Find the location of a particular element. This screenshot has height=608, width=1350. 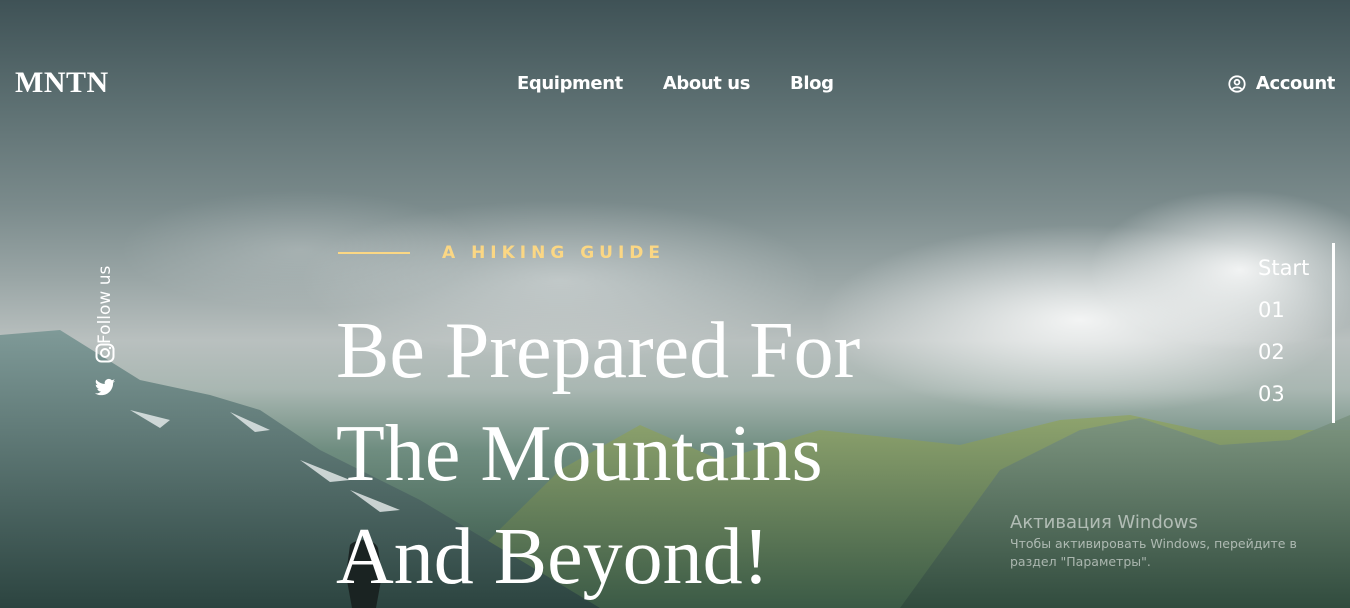

section-pager: Start 01 02 03 is located at coordinates (1295, 333).